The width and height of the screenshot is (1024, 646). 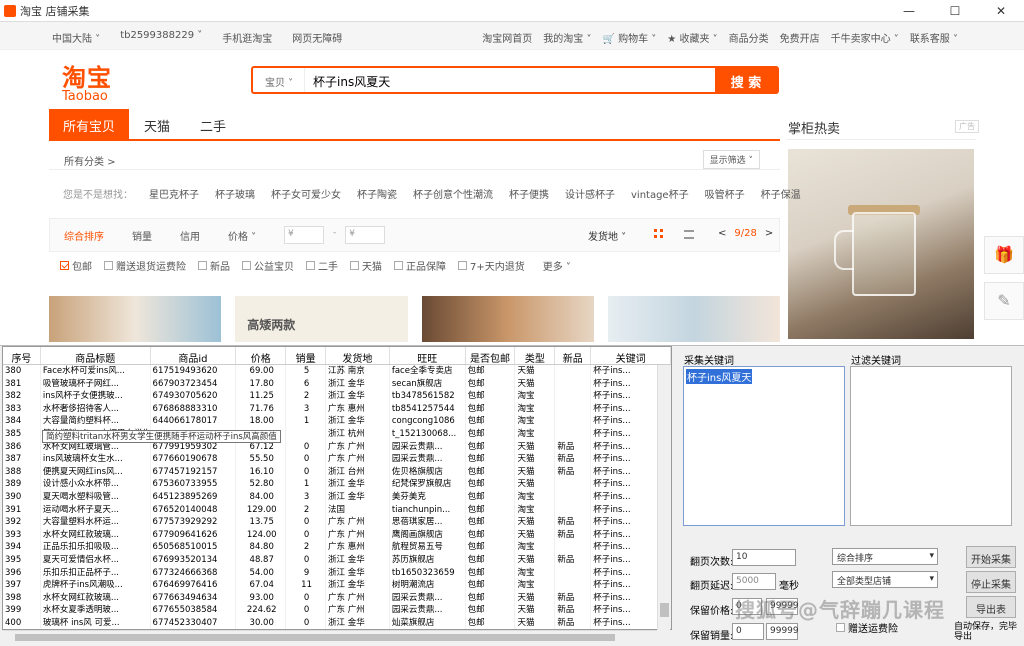 I want to click on mobile-link: 手机逛淘宝, so click(x=247, y=37).